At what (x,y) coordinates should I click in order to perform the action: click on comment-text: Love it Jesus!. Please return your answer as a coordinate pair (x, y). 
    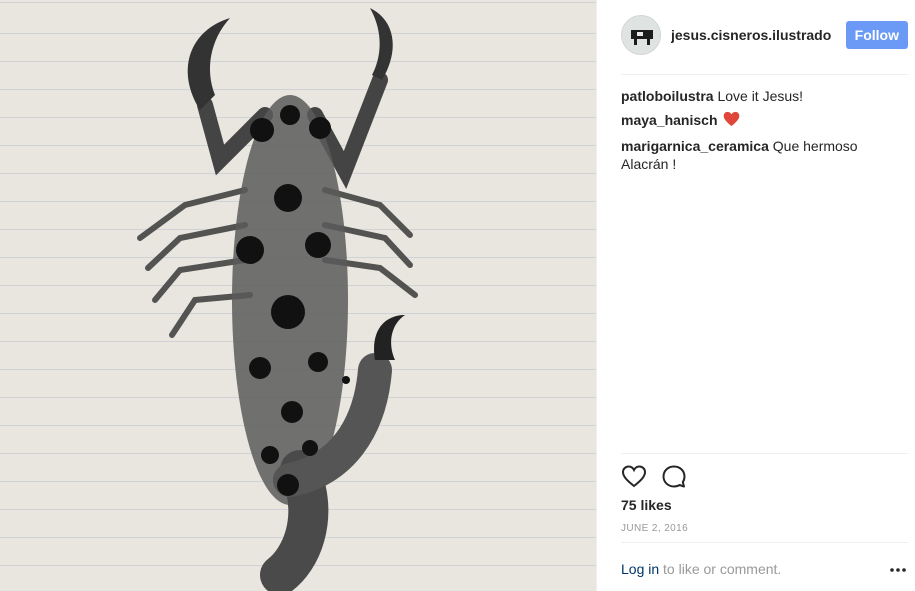
    Looking at the image, I should click on (760, 96).